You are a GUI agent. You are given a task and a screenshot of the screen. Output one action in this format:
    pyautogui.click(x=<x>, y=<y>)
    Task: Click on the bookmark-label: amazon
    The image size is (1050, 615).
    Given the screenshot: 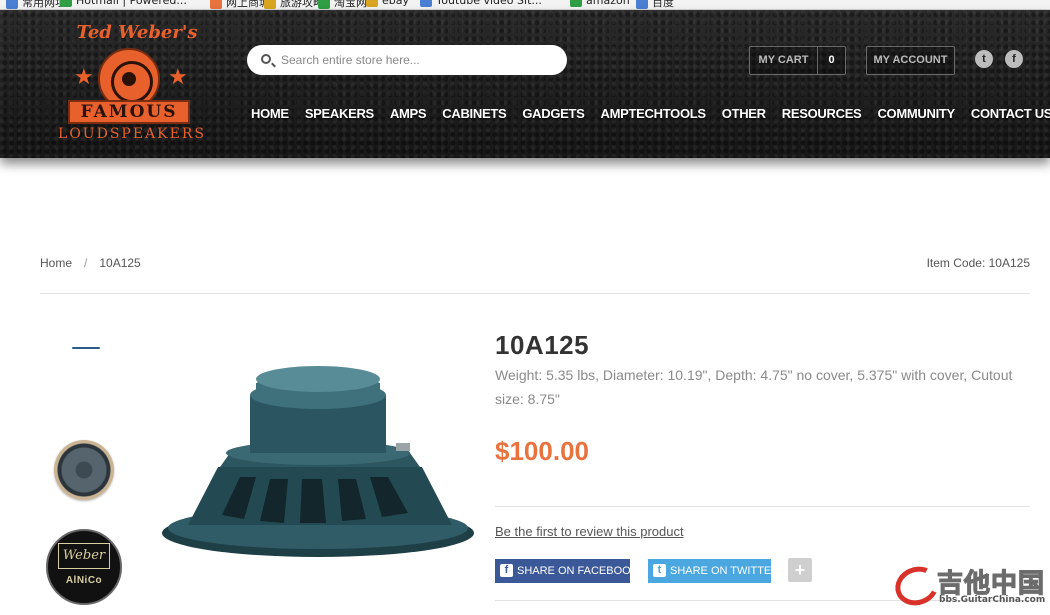 What is the action you would take?
    pyautogui.click(x=608, y=3)
    